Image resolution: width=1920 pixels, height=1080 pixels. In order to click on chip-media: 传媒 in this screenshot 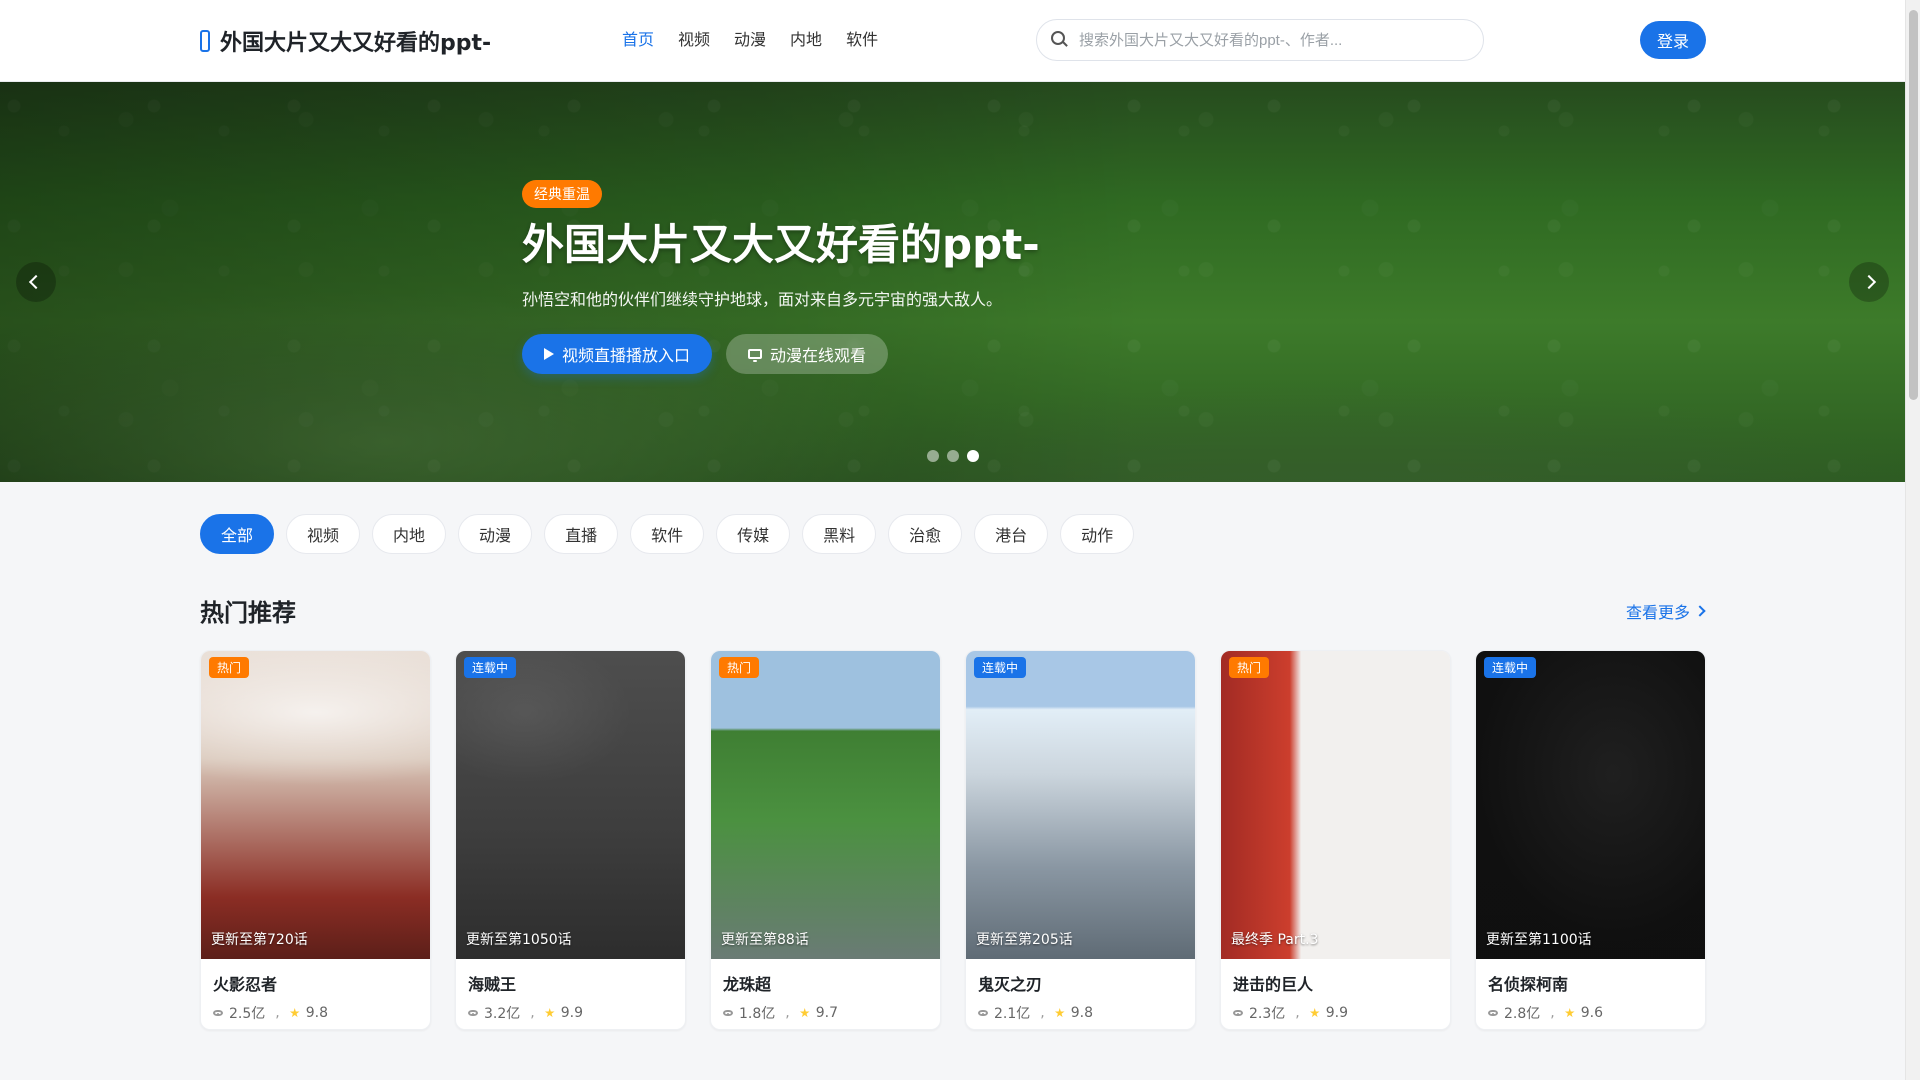, I will do `click(753, 534)`.